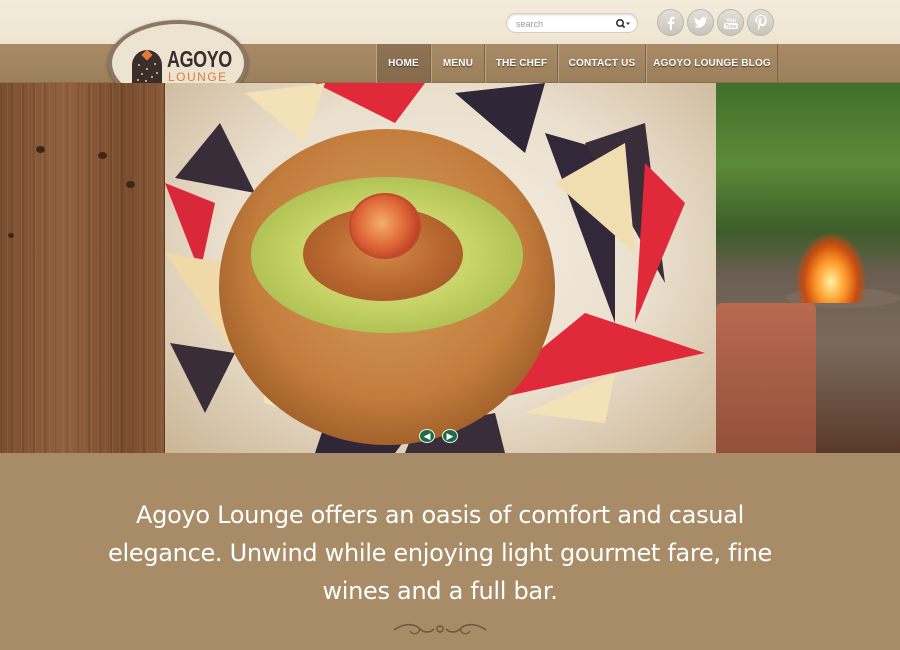 This screenshot has height=650, width=900. I want to click on nav-home: HOME, so click(403, 63).